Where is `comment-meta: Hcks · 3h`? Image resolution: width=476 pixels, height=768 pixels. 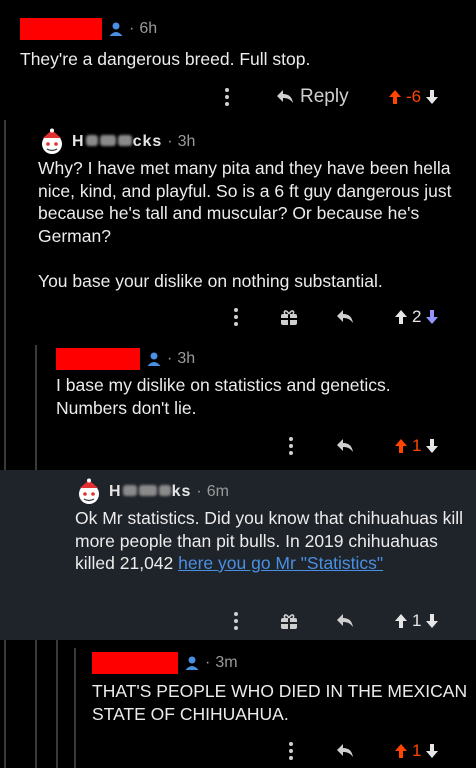
comment-meta: Hcks · 3h is located at coordinates (116, 142).